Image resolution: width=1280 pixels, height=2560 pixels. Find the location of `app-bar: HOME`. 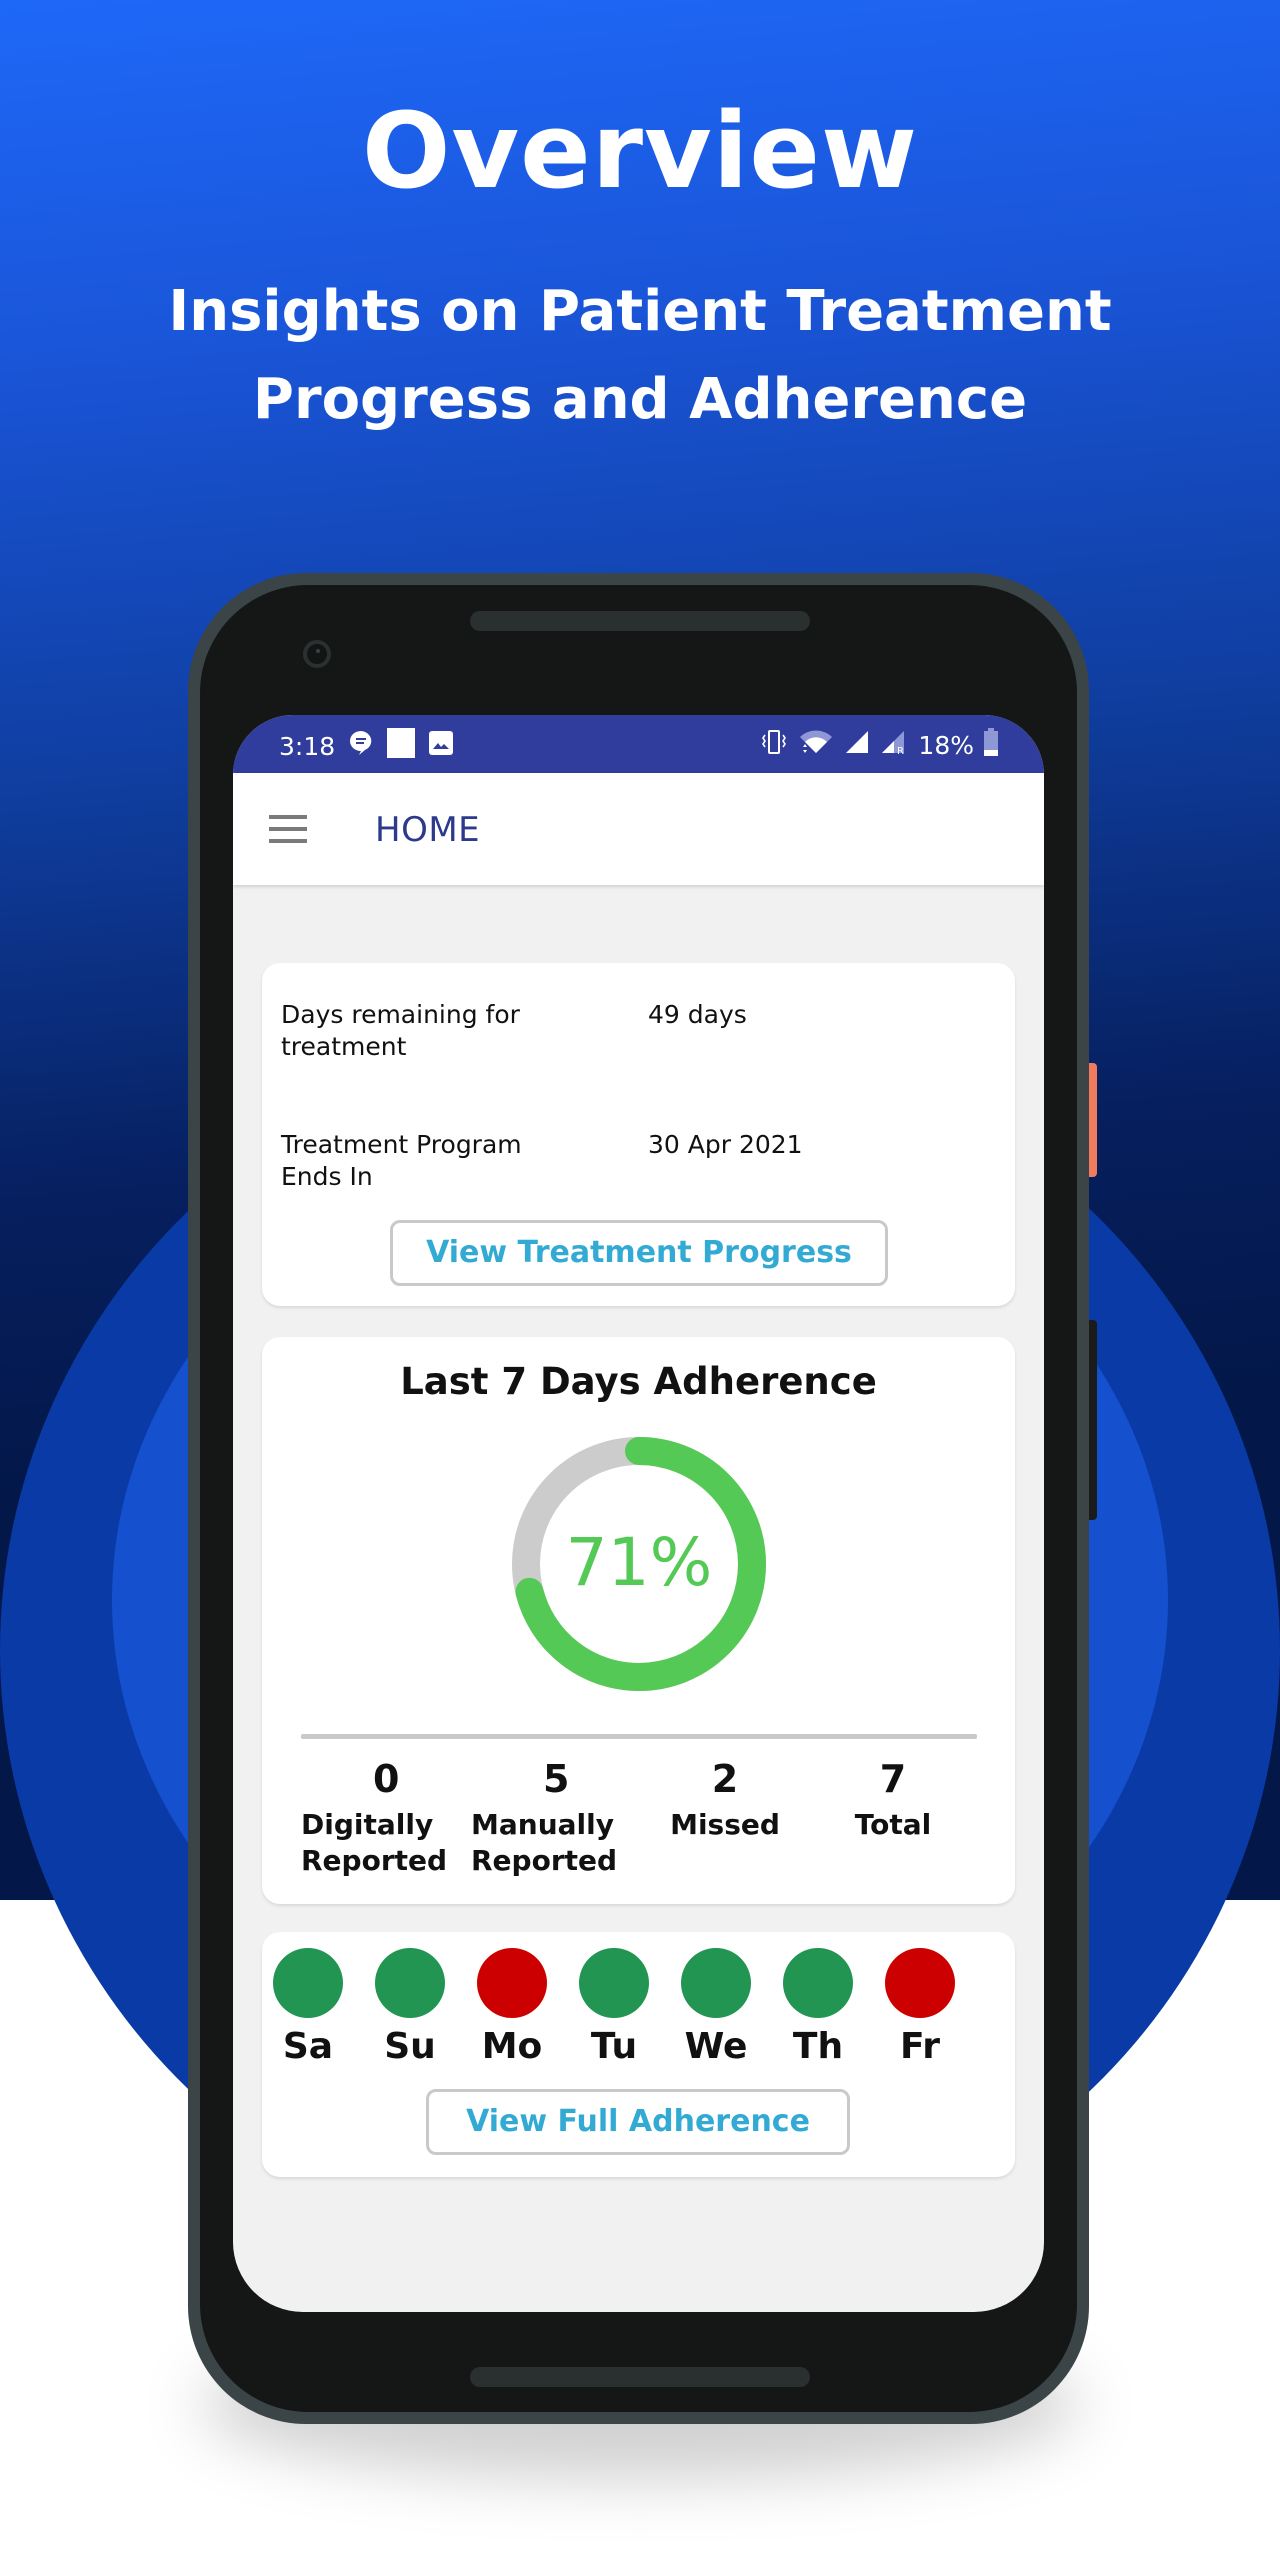

app-bar: HOME is located at coordinates (638, 829).